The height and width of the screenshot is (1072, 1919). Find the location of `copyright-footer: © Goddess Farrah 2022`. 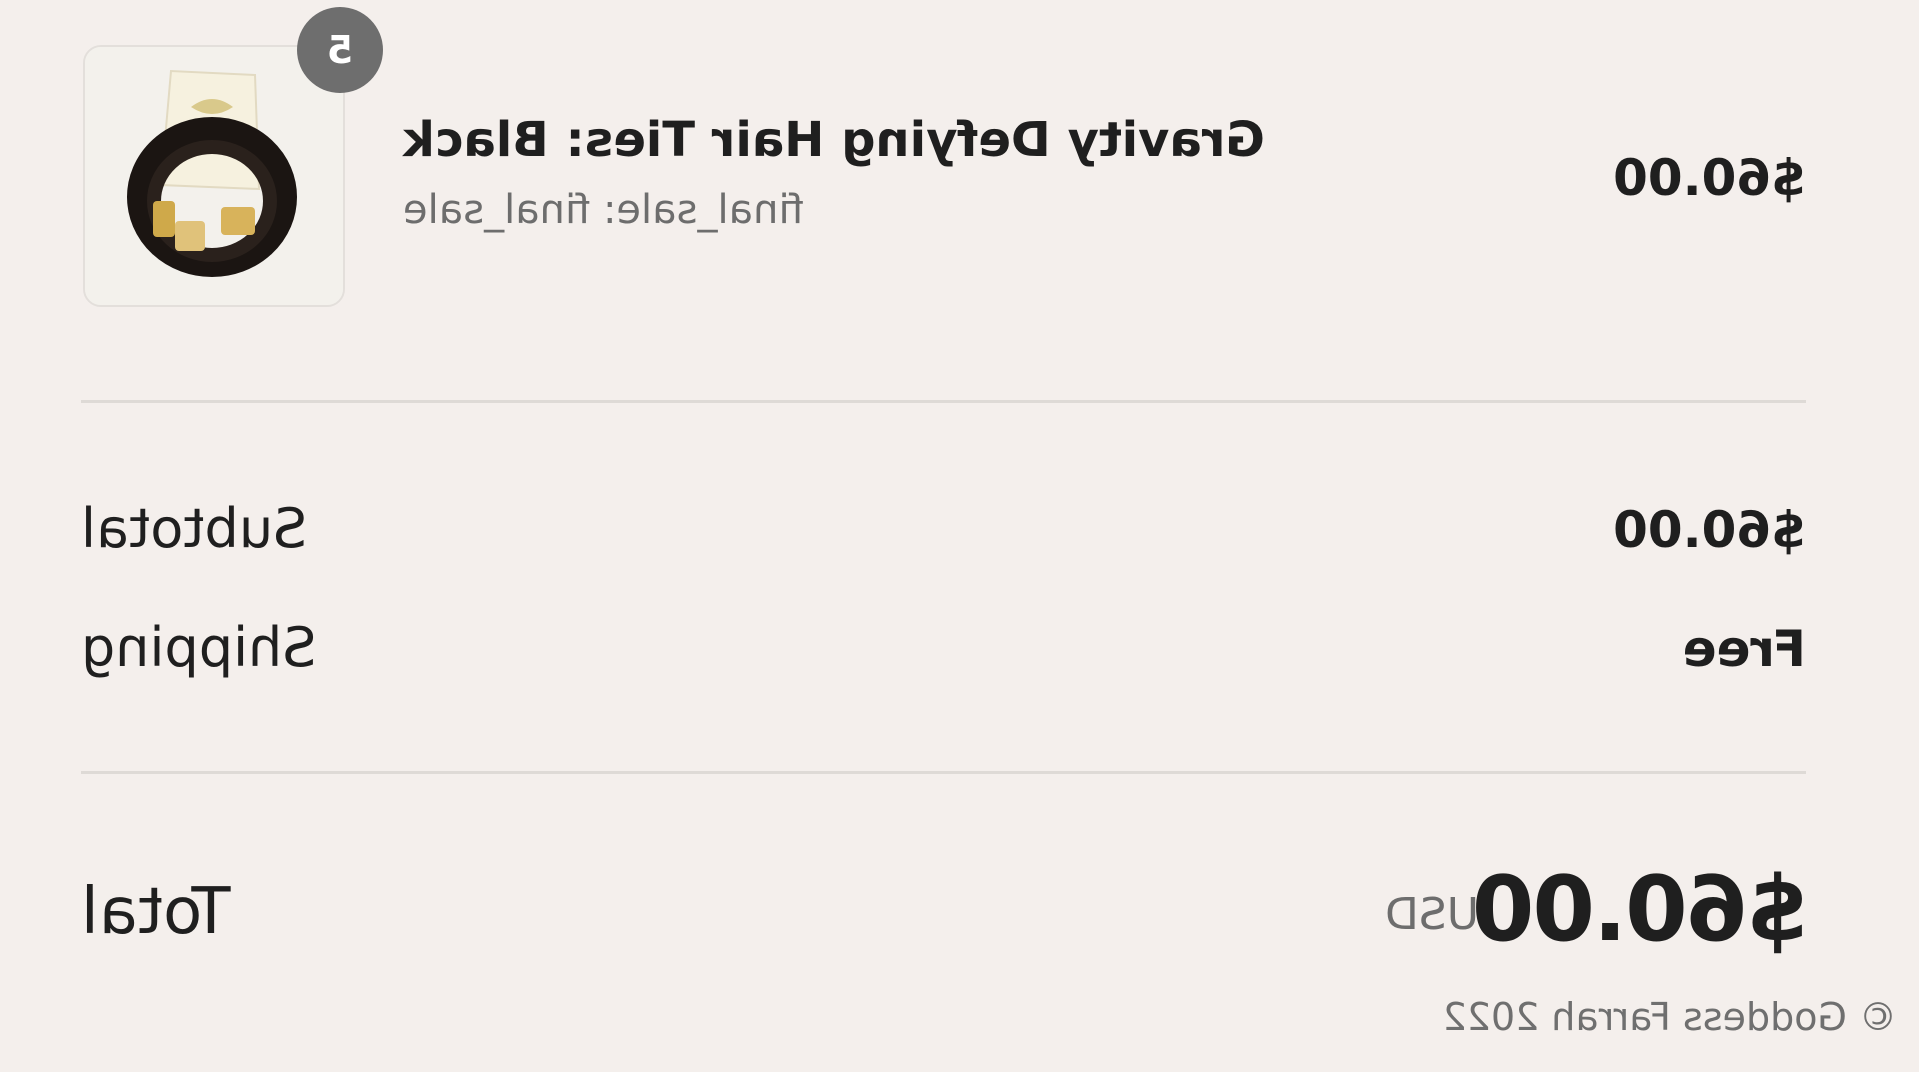

copyright-footer: © Goddess Farrah 2022 is located at coordinates (1669, 1017).